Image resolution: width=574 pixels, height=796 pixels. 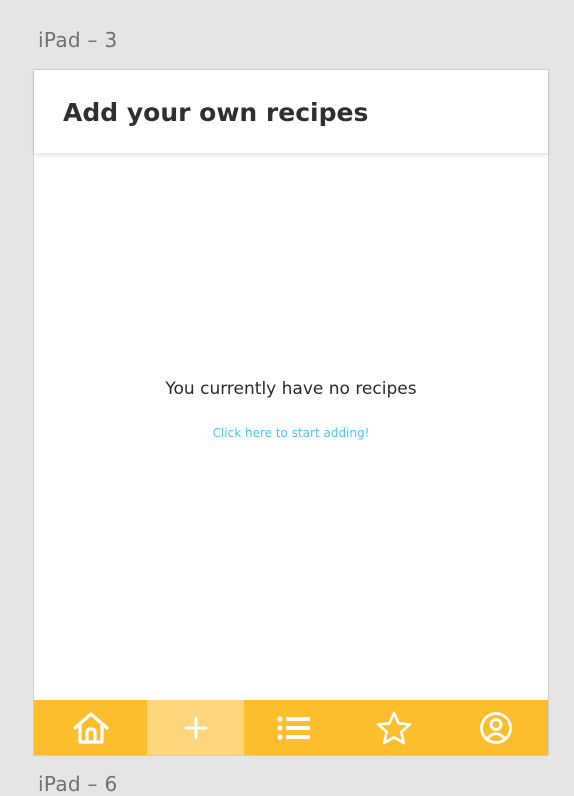 I want to click on page-title: Add your own recipes, so click(x=216, y=112).